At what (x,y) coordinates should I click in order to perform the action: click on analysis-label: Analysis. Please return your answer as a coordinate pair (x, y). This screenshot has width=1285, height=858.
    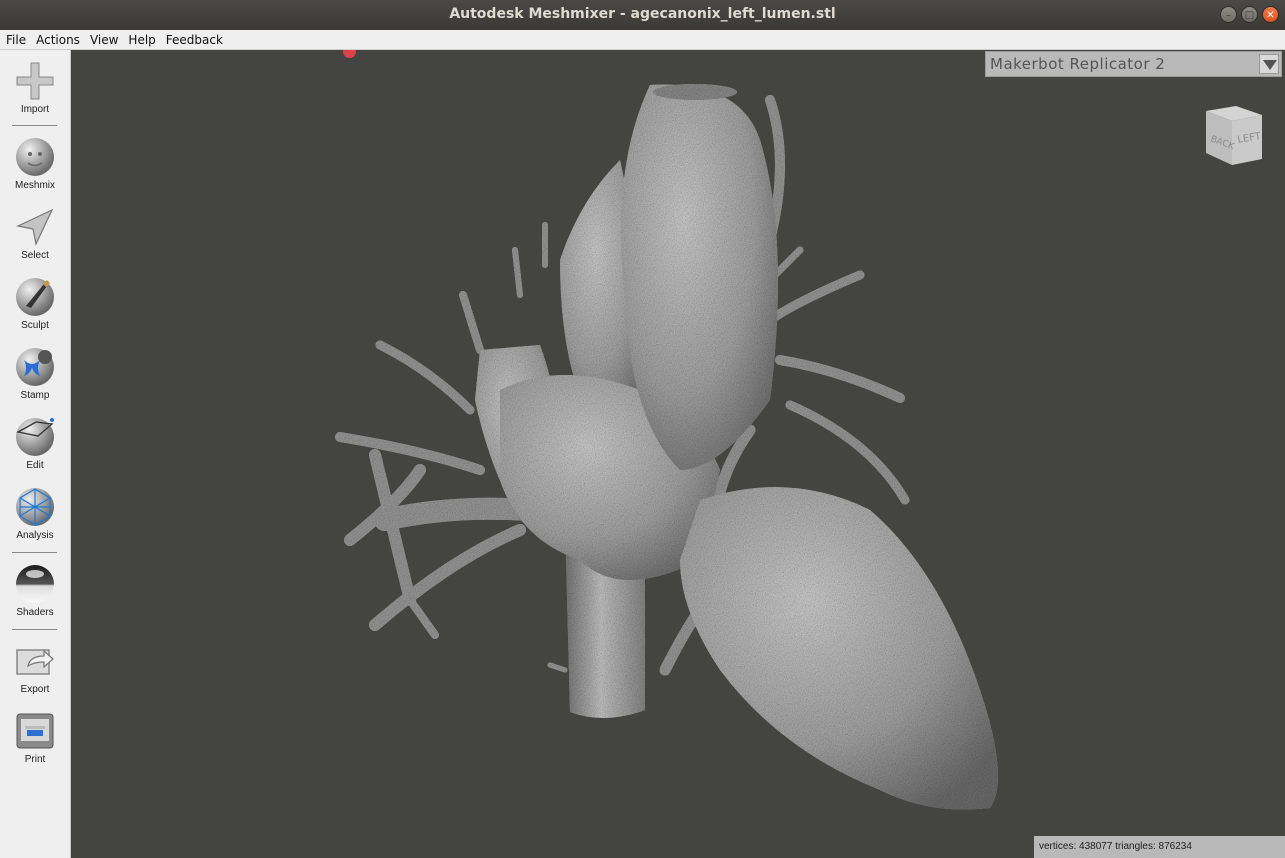
    Looking at the image, I should click on (35, 535).